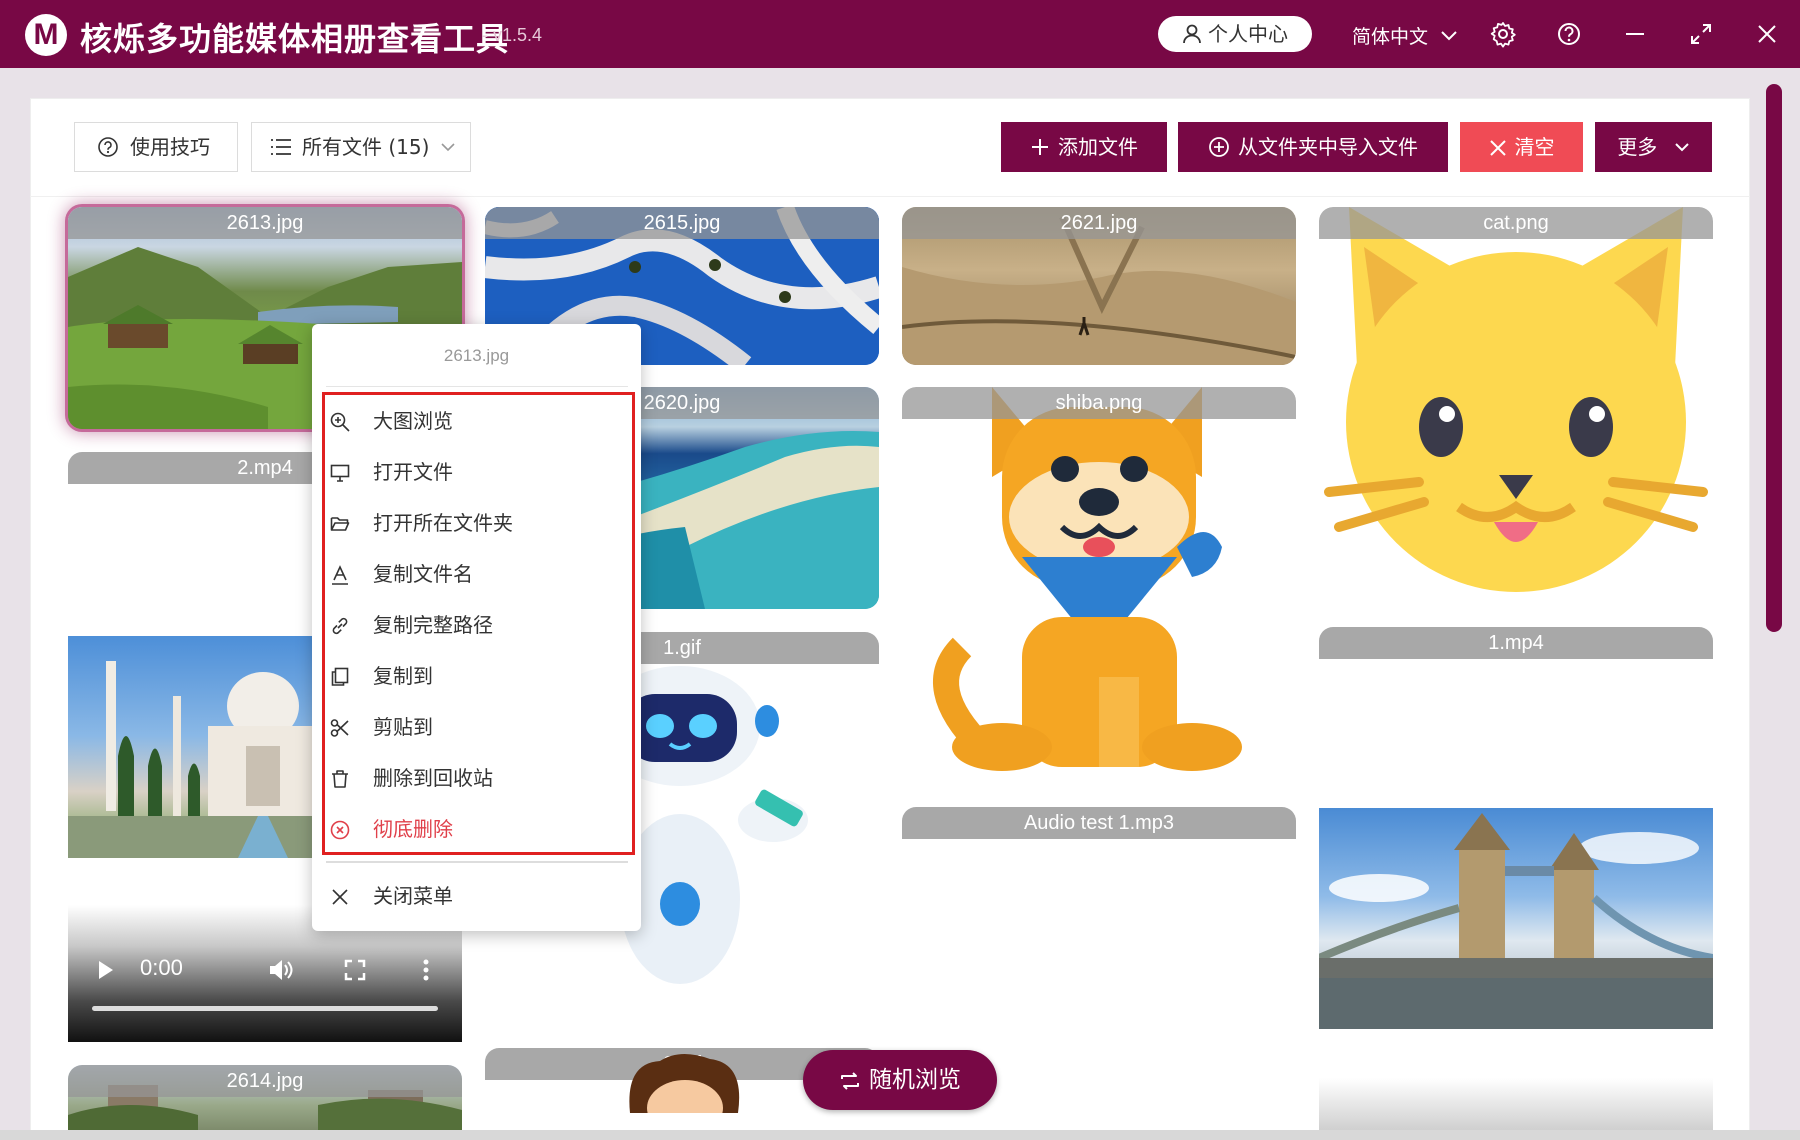 This screenshot has width=1800, height=1140. Describe the element at coordinates (1099, 823) in the screenshot. I see `file-name-label: Audio test 1.mp3` at that location.